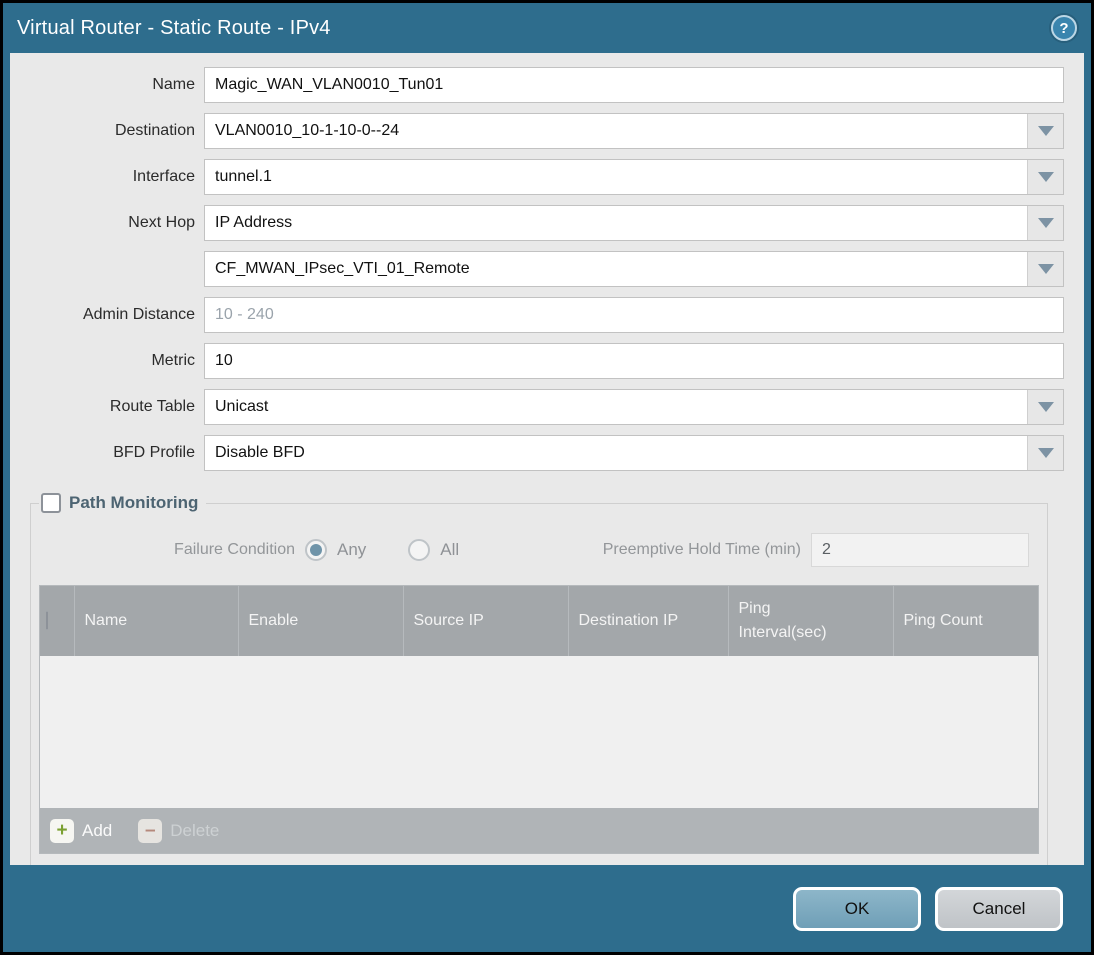  I want to click on path-monitoring-checkbox, so click(51, 503).